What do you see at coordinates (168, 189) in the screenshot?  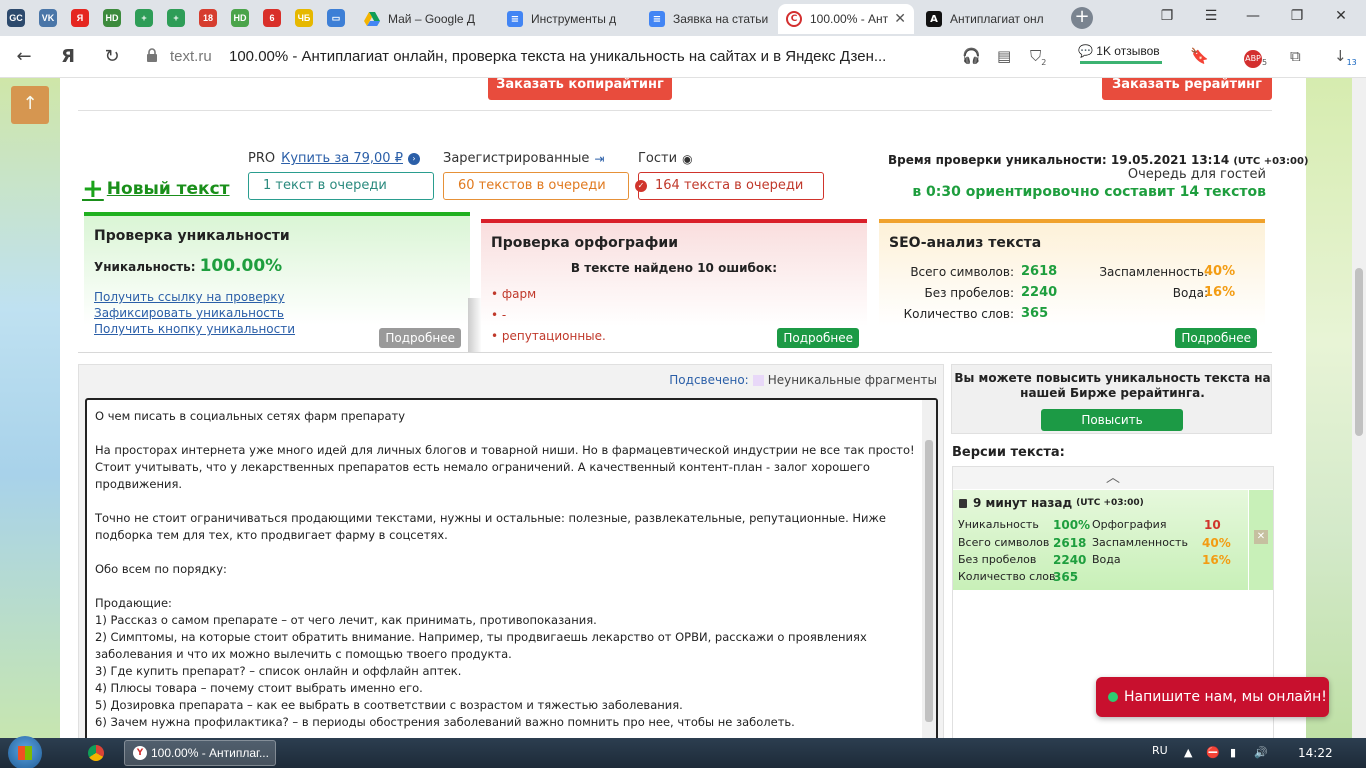 I see `new-text-label: Новый текст` at bounding box center [168, 189].